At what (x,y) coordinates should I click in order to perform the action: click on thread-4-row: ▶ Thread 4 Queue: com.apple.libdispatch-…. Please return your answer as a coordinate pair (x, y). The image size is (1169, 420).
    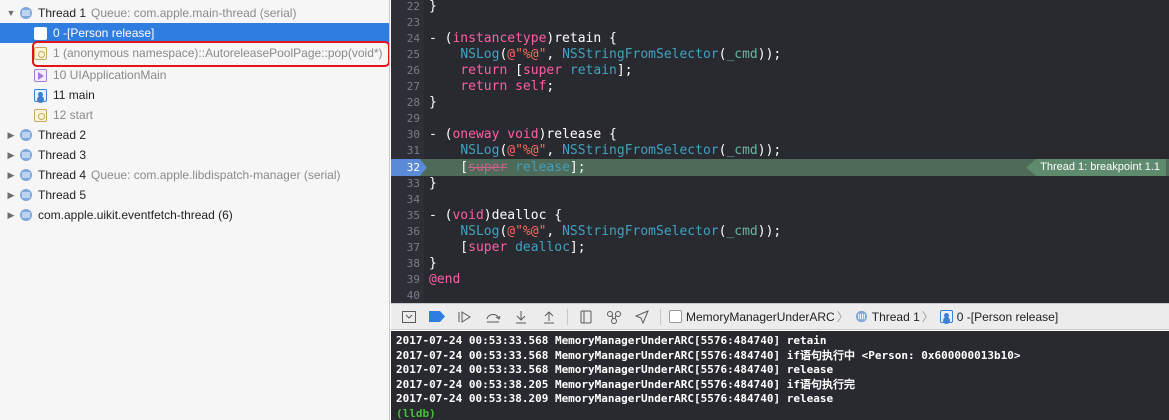
    Looking at the image, I should click on (194, 175).